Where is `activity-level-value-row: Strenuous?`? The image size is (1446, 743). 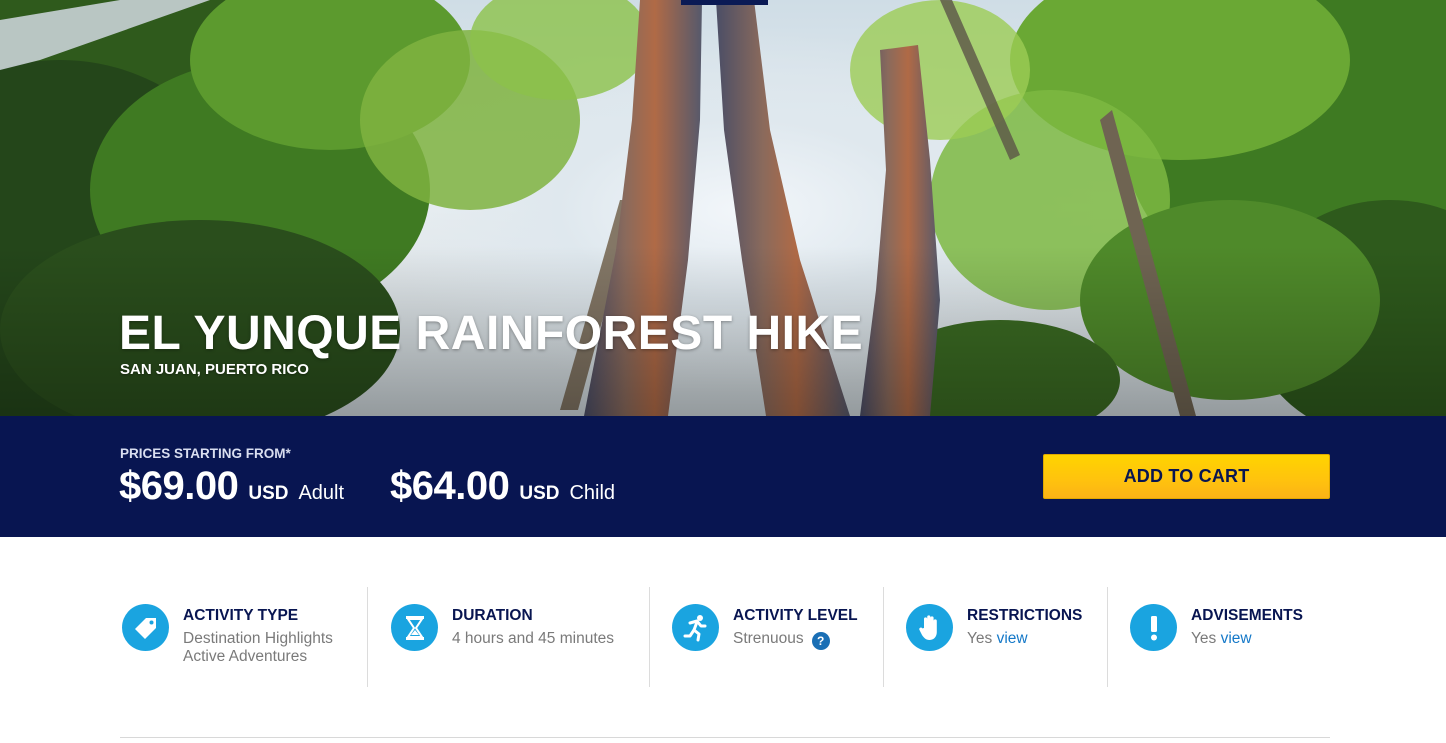 activity-level-value-row: Strenuous? is located at coordinates (781, 640).